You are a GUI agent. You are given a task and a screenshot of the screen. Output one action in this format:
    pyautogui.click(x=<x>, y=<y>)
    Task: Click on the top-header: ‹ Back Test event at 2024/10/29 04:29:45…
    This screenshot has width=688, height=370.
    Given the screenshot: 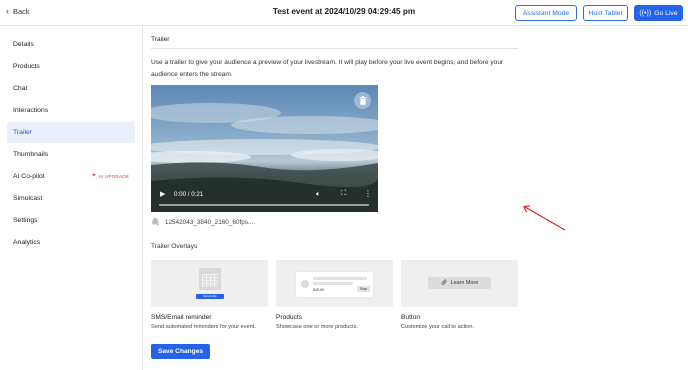 What is the action you would take?
    pyautogui.click(x=344, y=13)
    